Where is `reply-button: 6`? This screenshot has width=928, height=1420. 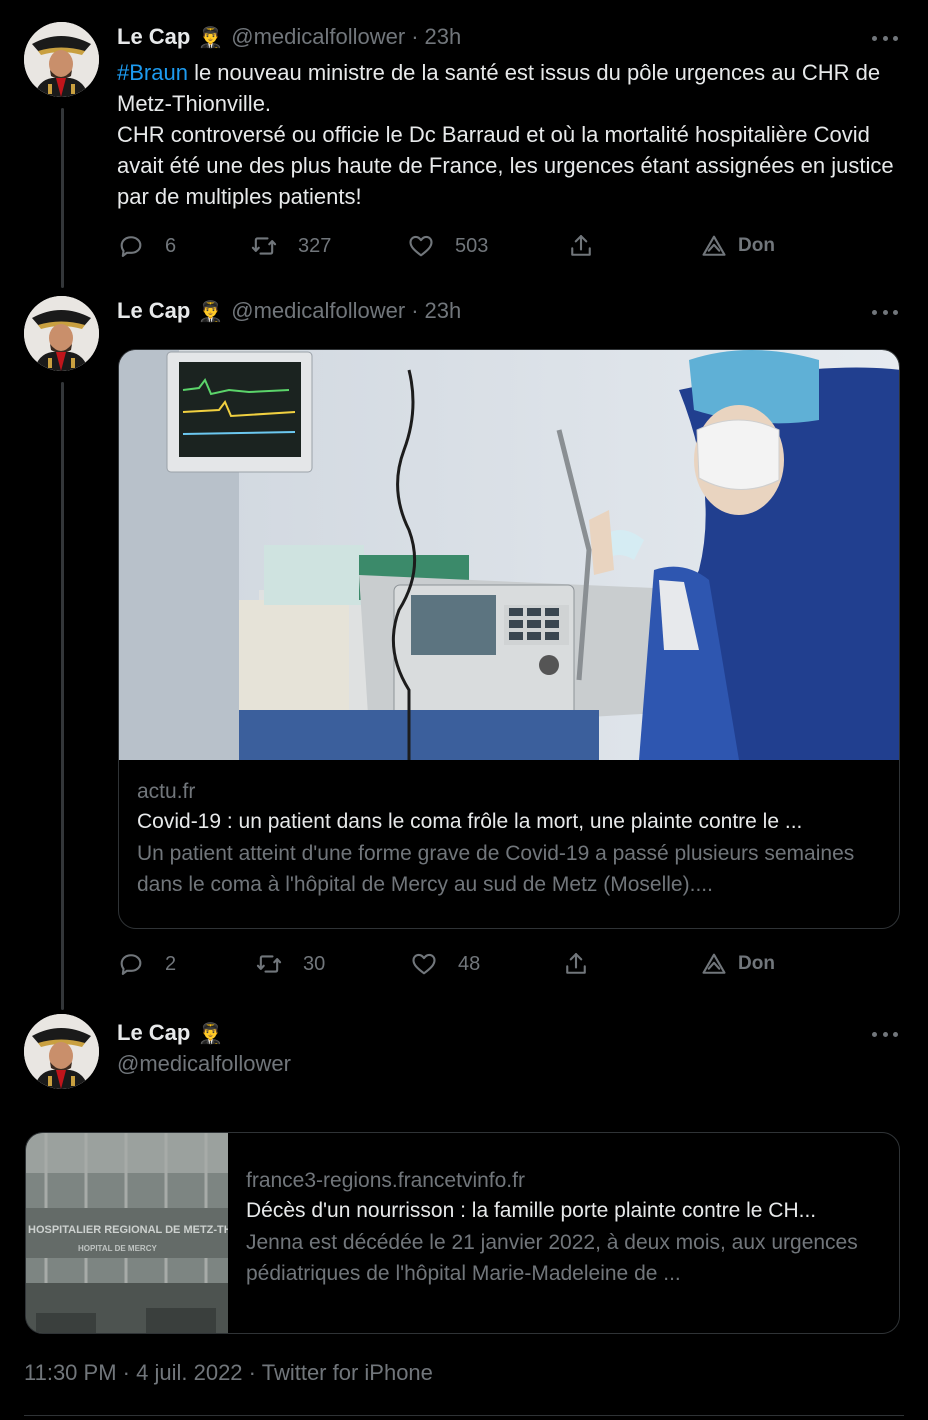
reply-button: 6 is located at coordinates (146, 246).